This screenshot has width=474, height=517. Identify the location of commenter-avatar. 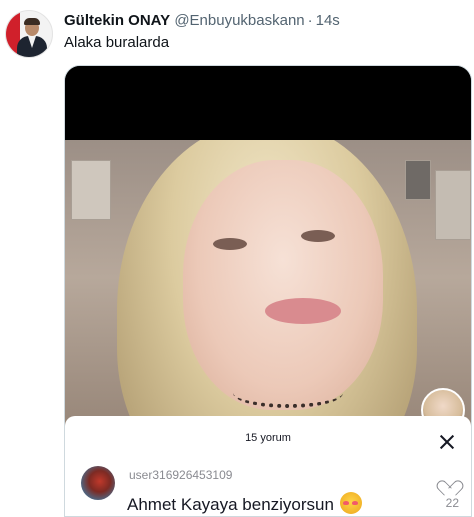
(98, 483).